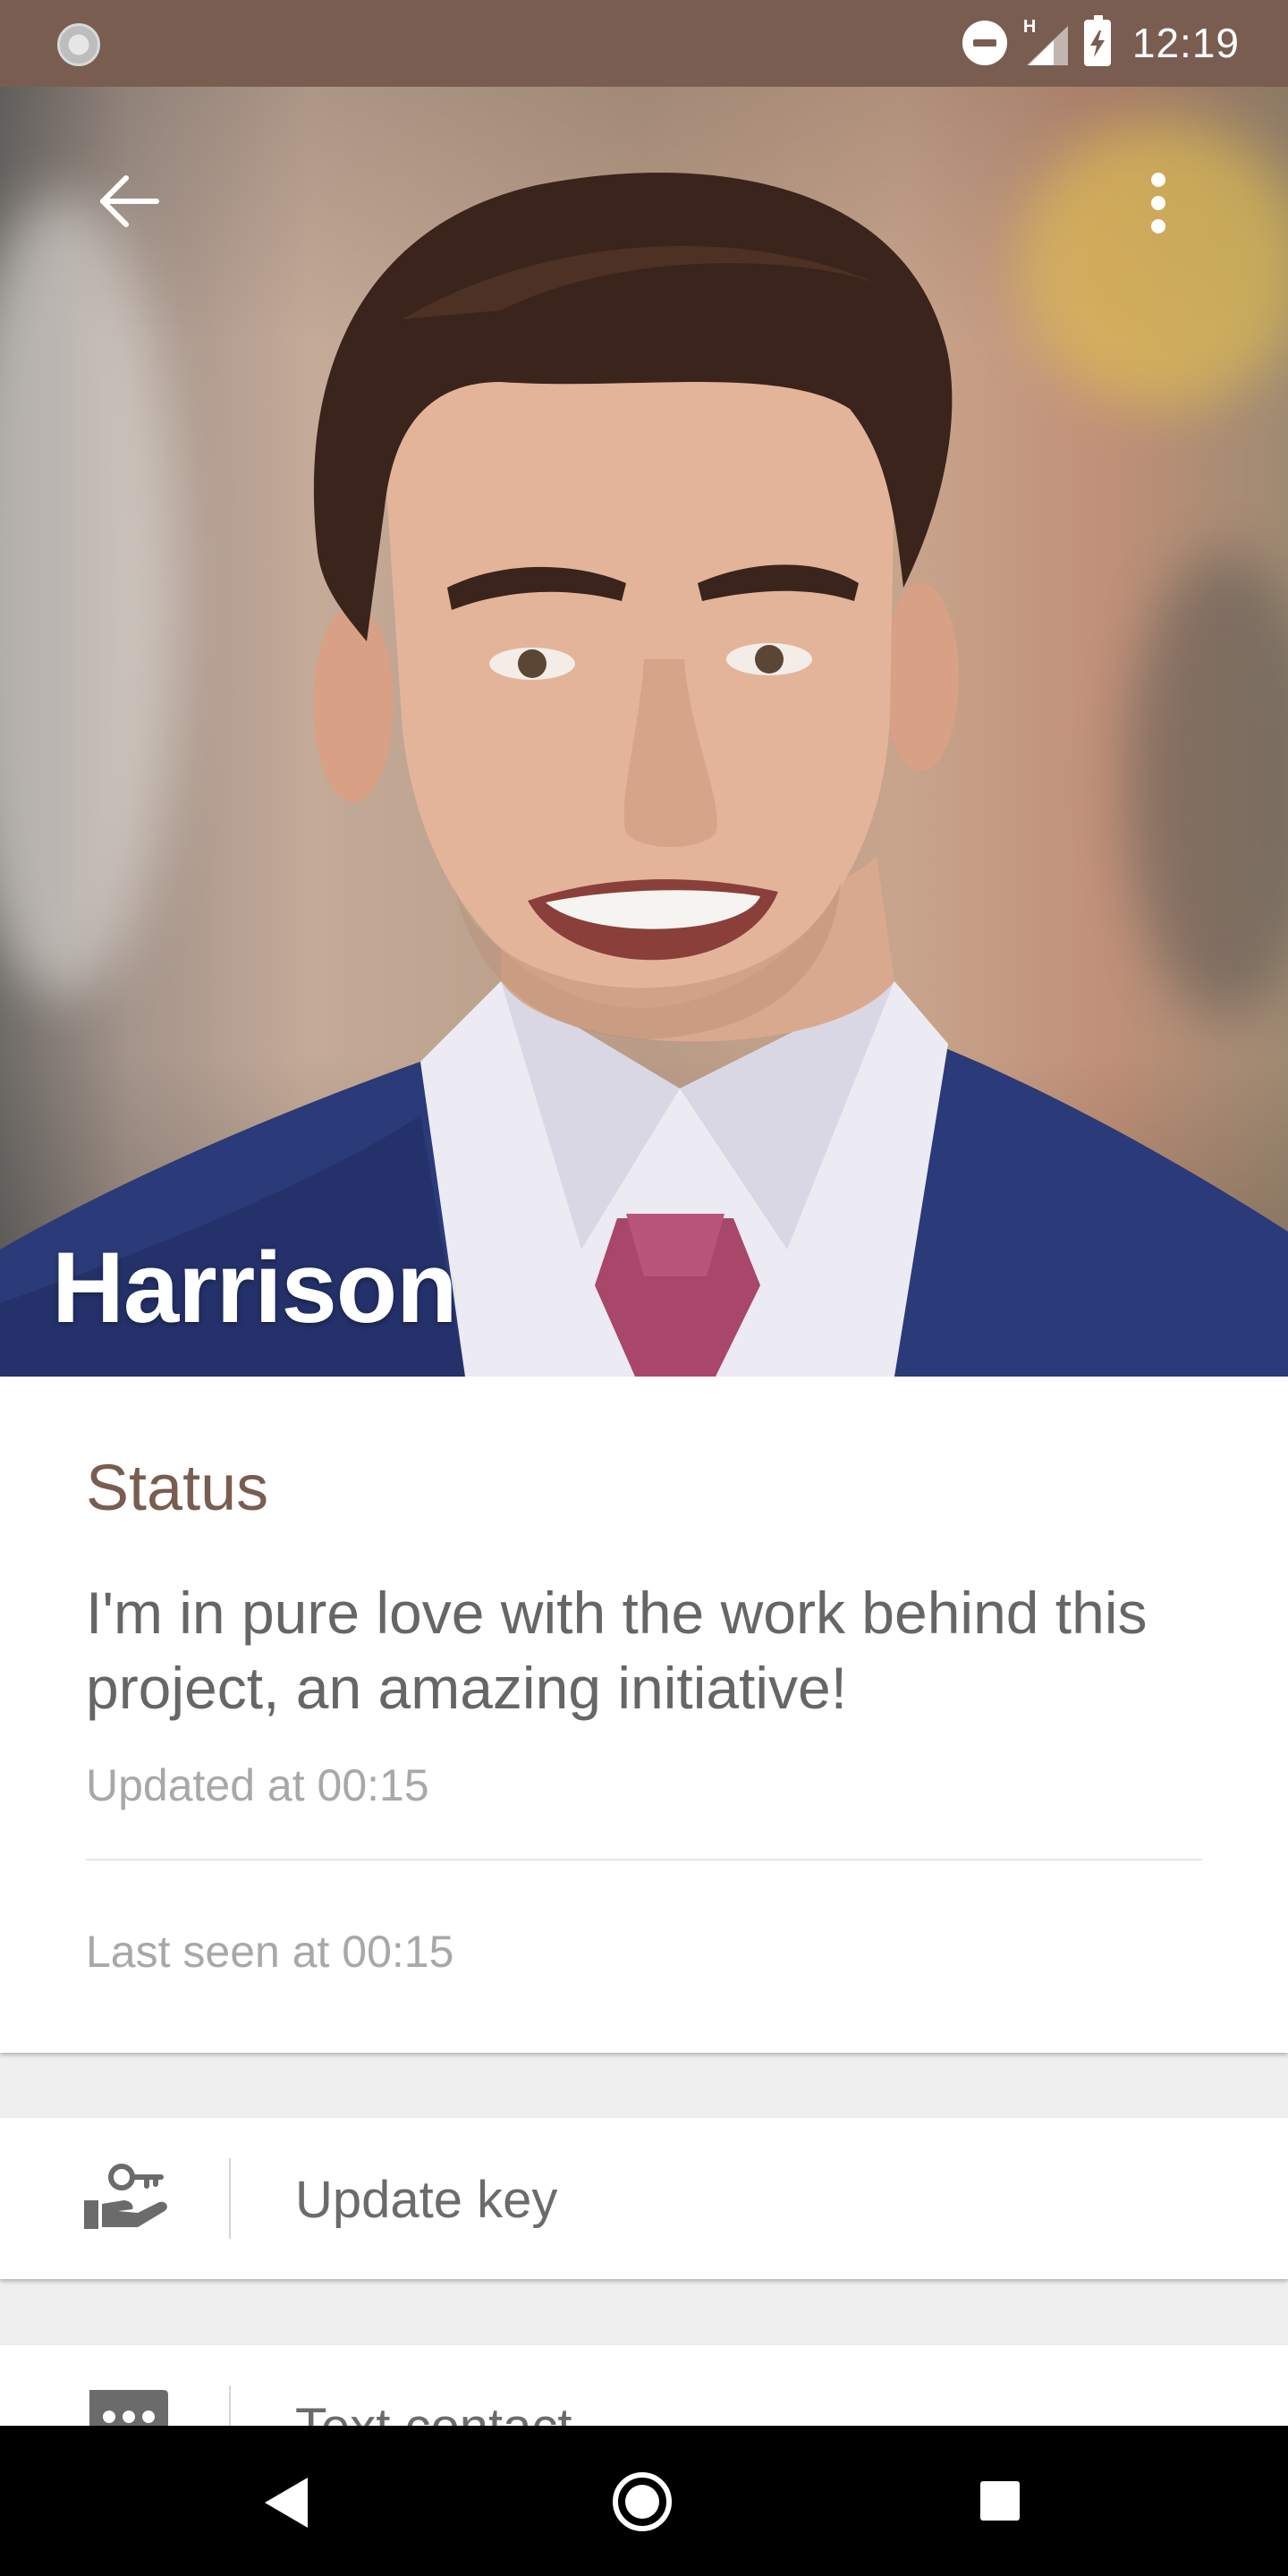  What do you see at coordinates (288, 2503) in the screenshot?
I see `nav-back-icon` at bounding box center [288, 2503].